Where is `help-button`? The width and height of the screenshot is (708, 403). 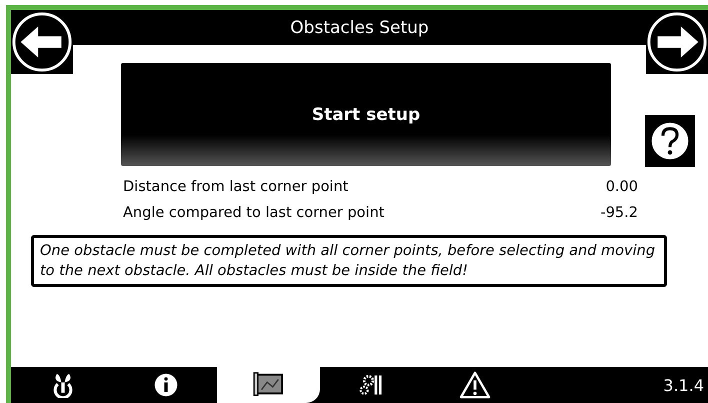 help-button is located at coordinates (670, 141).